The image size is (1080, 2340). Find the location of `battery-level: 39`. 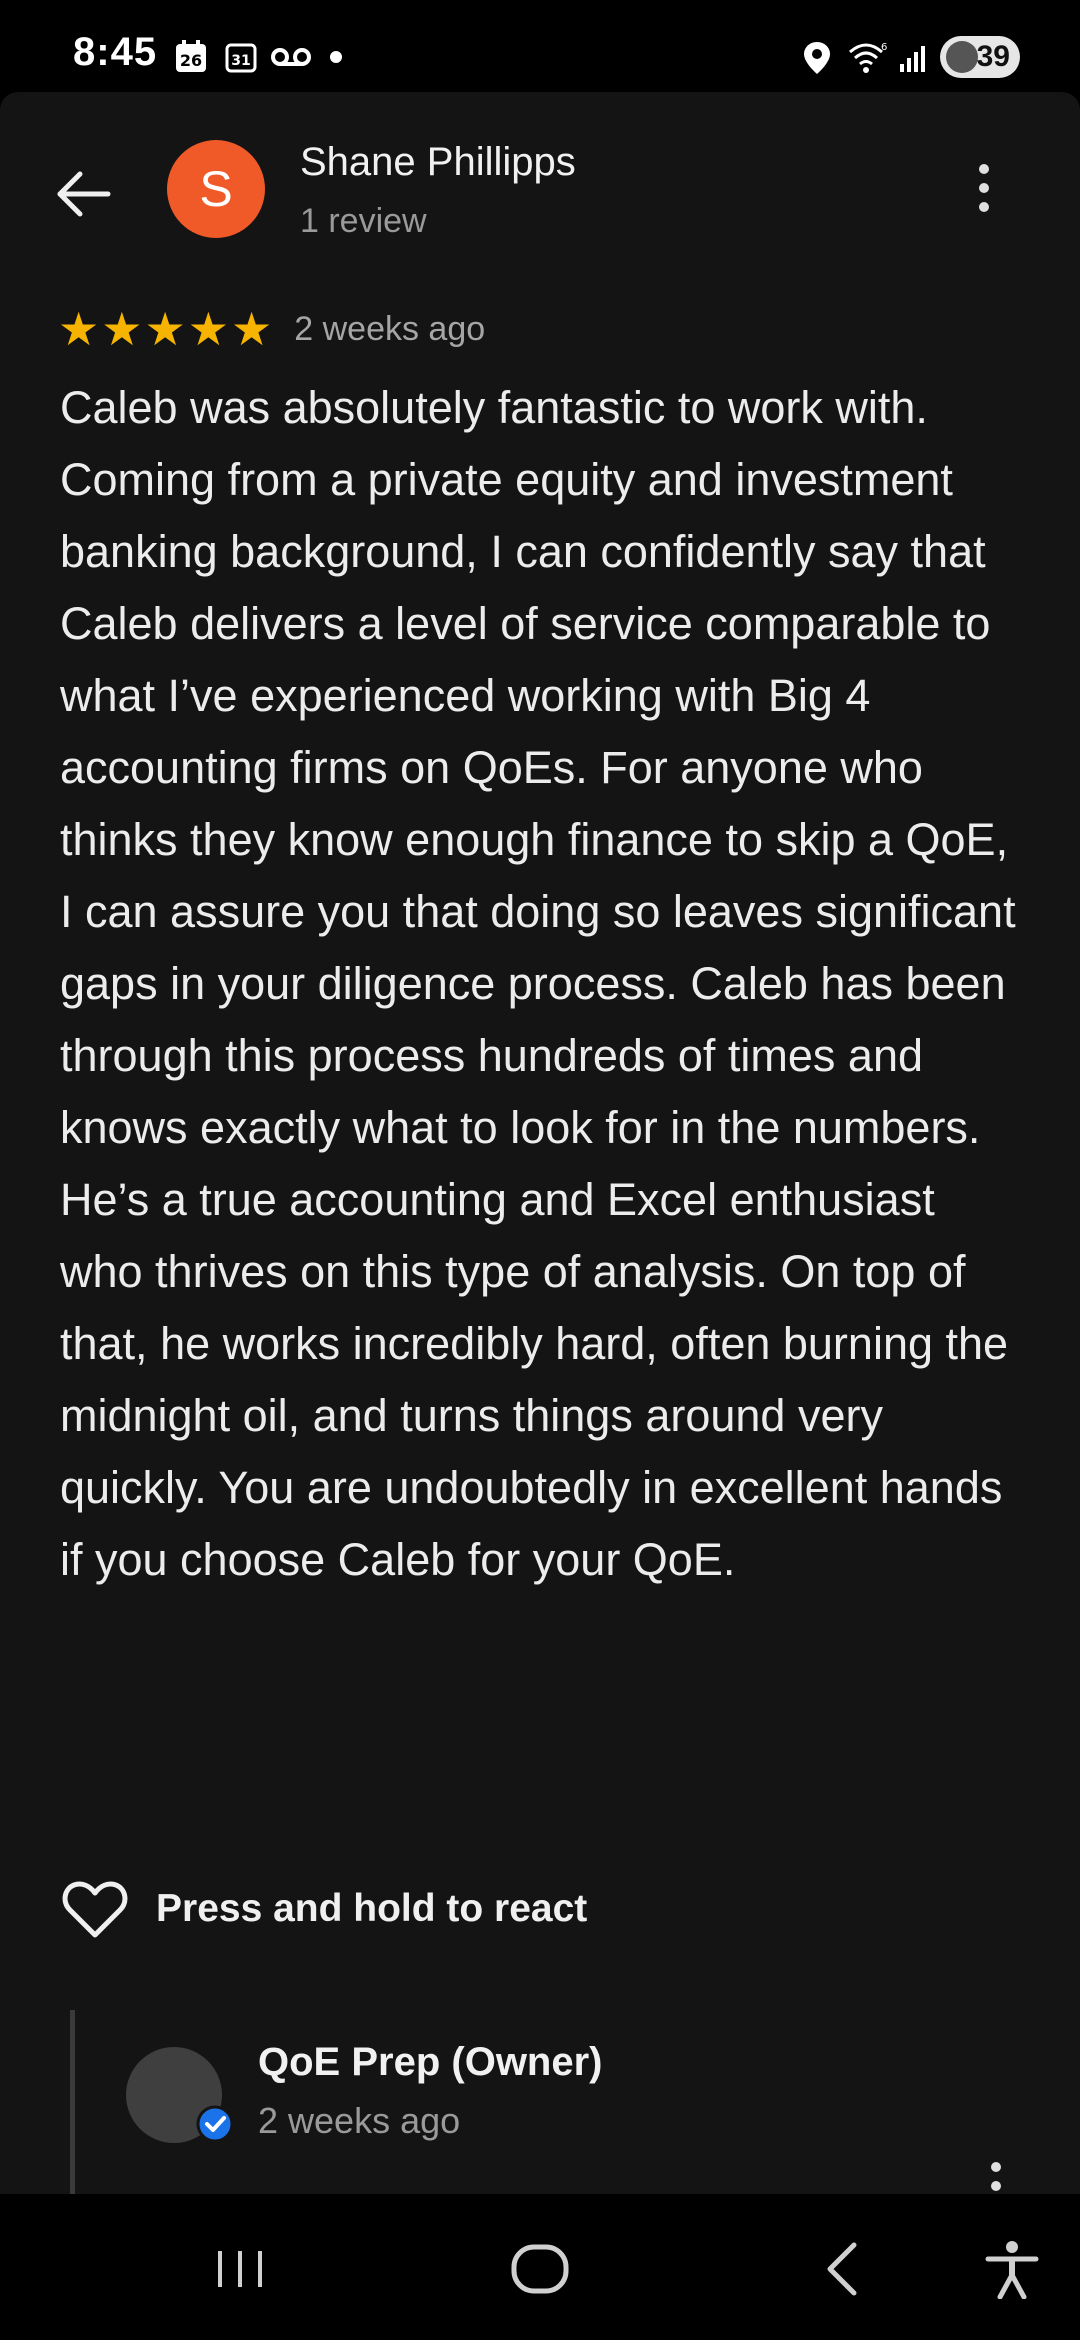

battery-level: 39 is located at coordinates (993, 56).